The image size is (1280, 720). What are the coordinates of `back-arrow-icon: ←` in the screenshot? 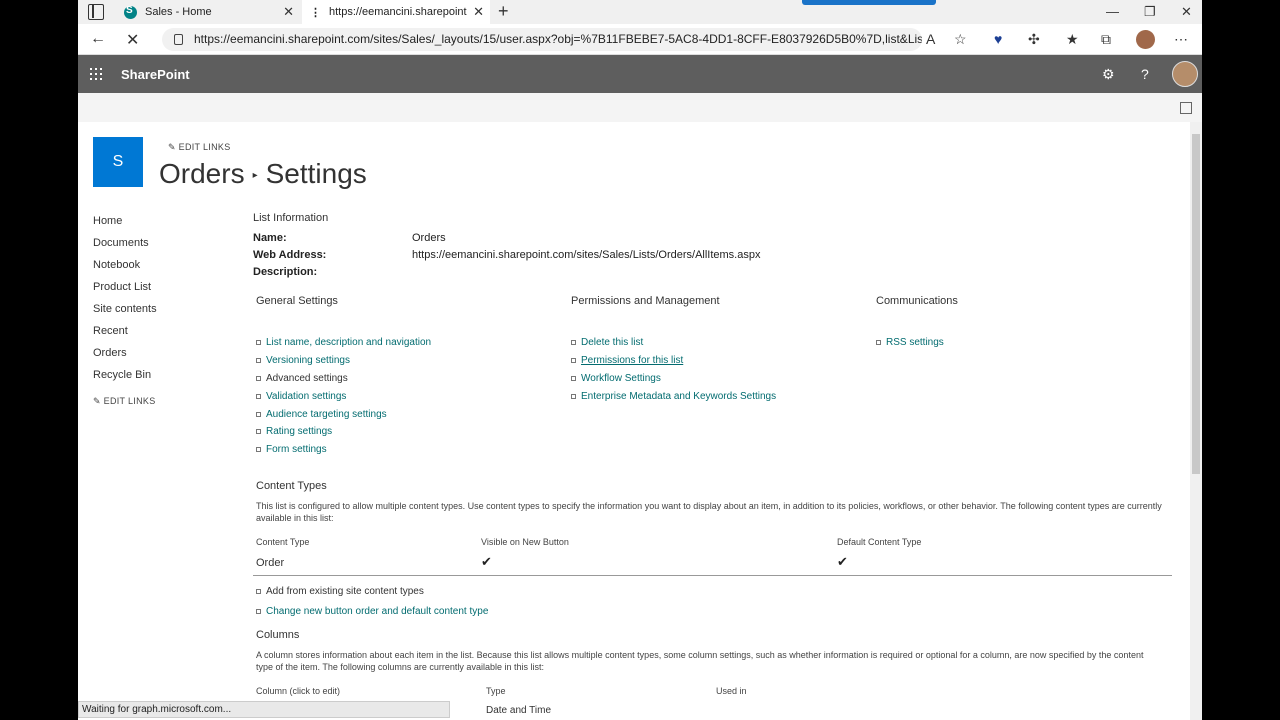 It's located at (98, 39).